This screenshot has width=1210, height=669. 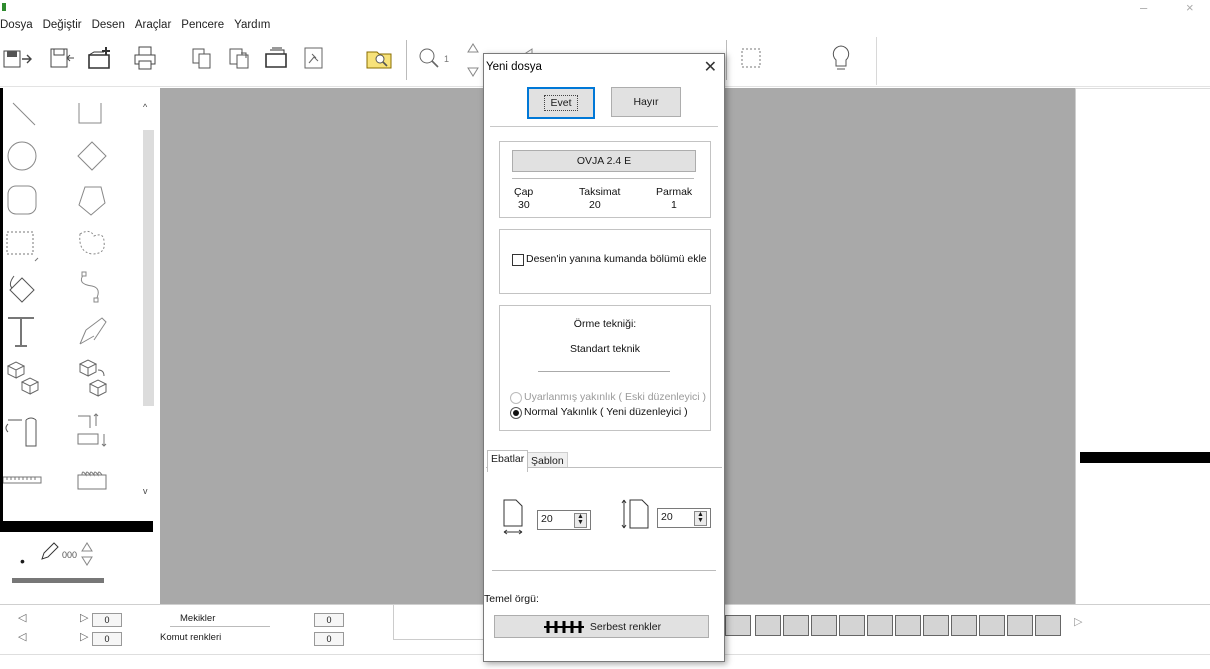 I want to click on scroll-up-icon: ^, so click(x=145, y=107).